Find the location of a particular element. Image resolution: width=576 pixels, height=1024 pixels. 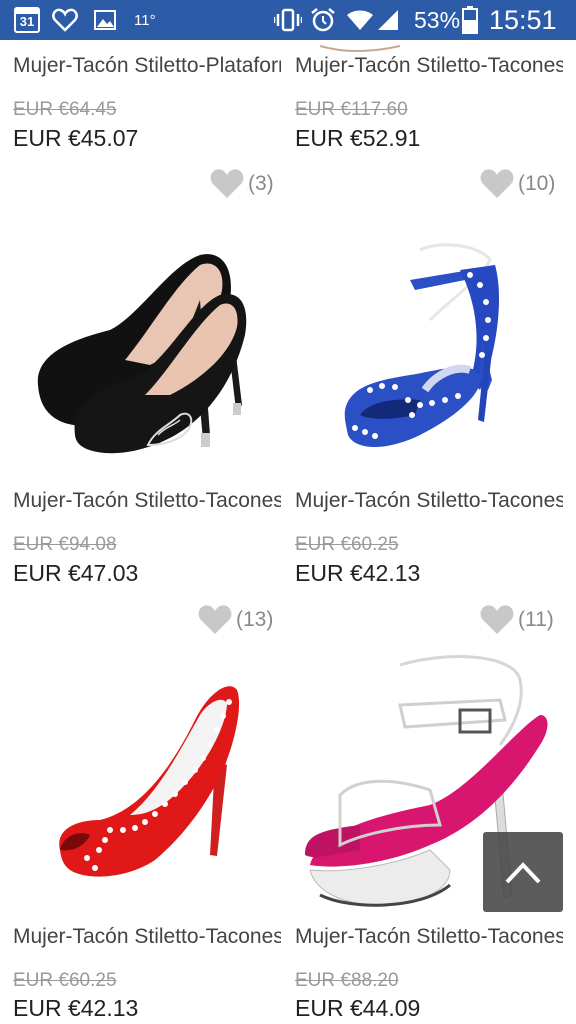

temperature: 11° is located at coordinates (145, 20).